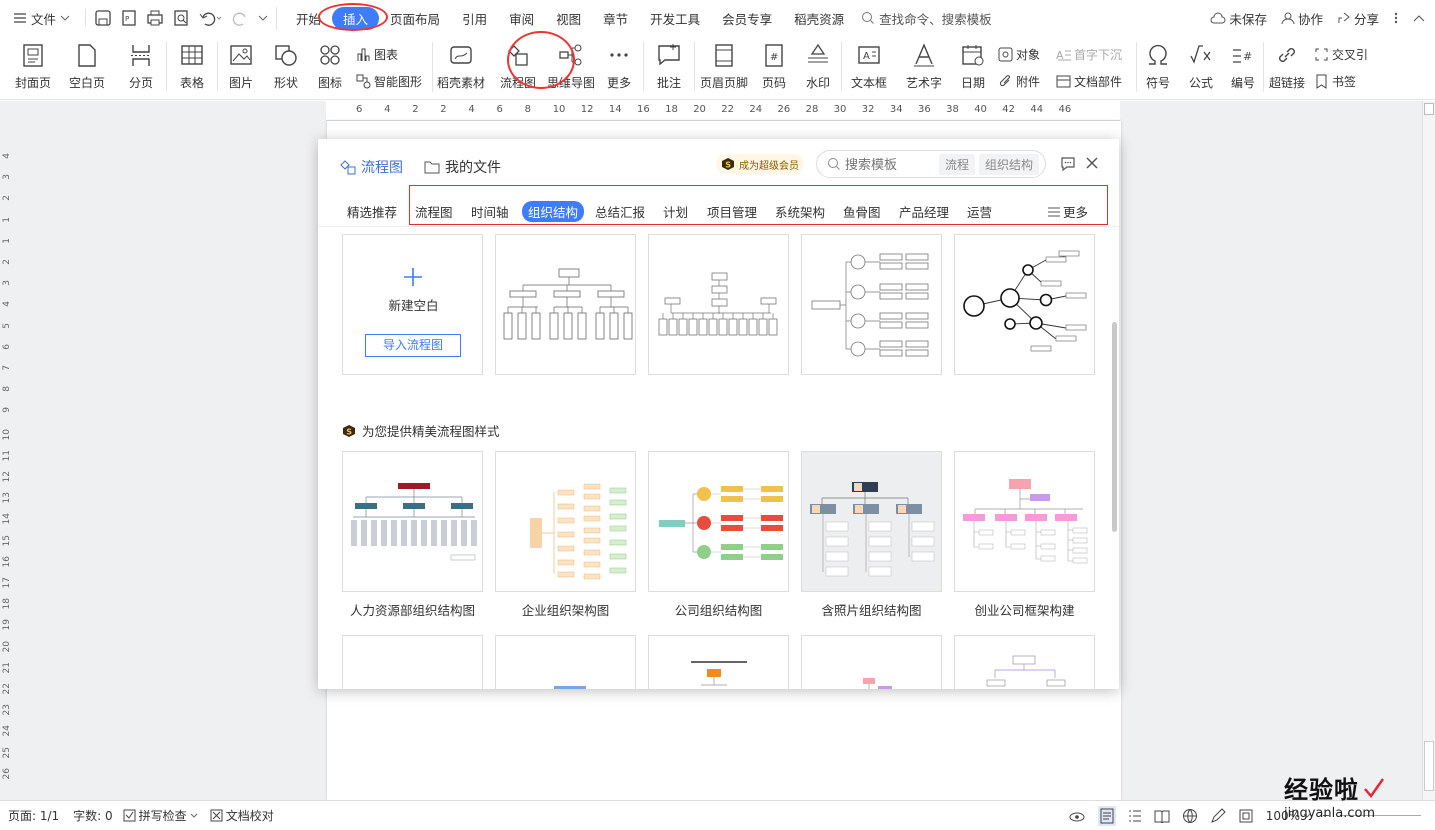  I want to click on chart-button: 图表, so click(392, 54).